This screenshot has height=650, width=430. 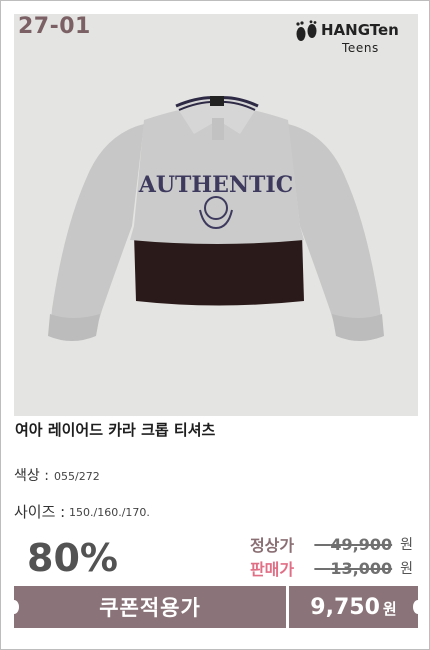 What do you see at coordinates (360, 48) in the screenshot?
I see `brand-sub: Teens` at bounding box center [360, 48].